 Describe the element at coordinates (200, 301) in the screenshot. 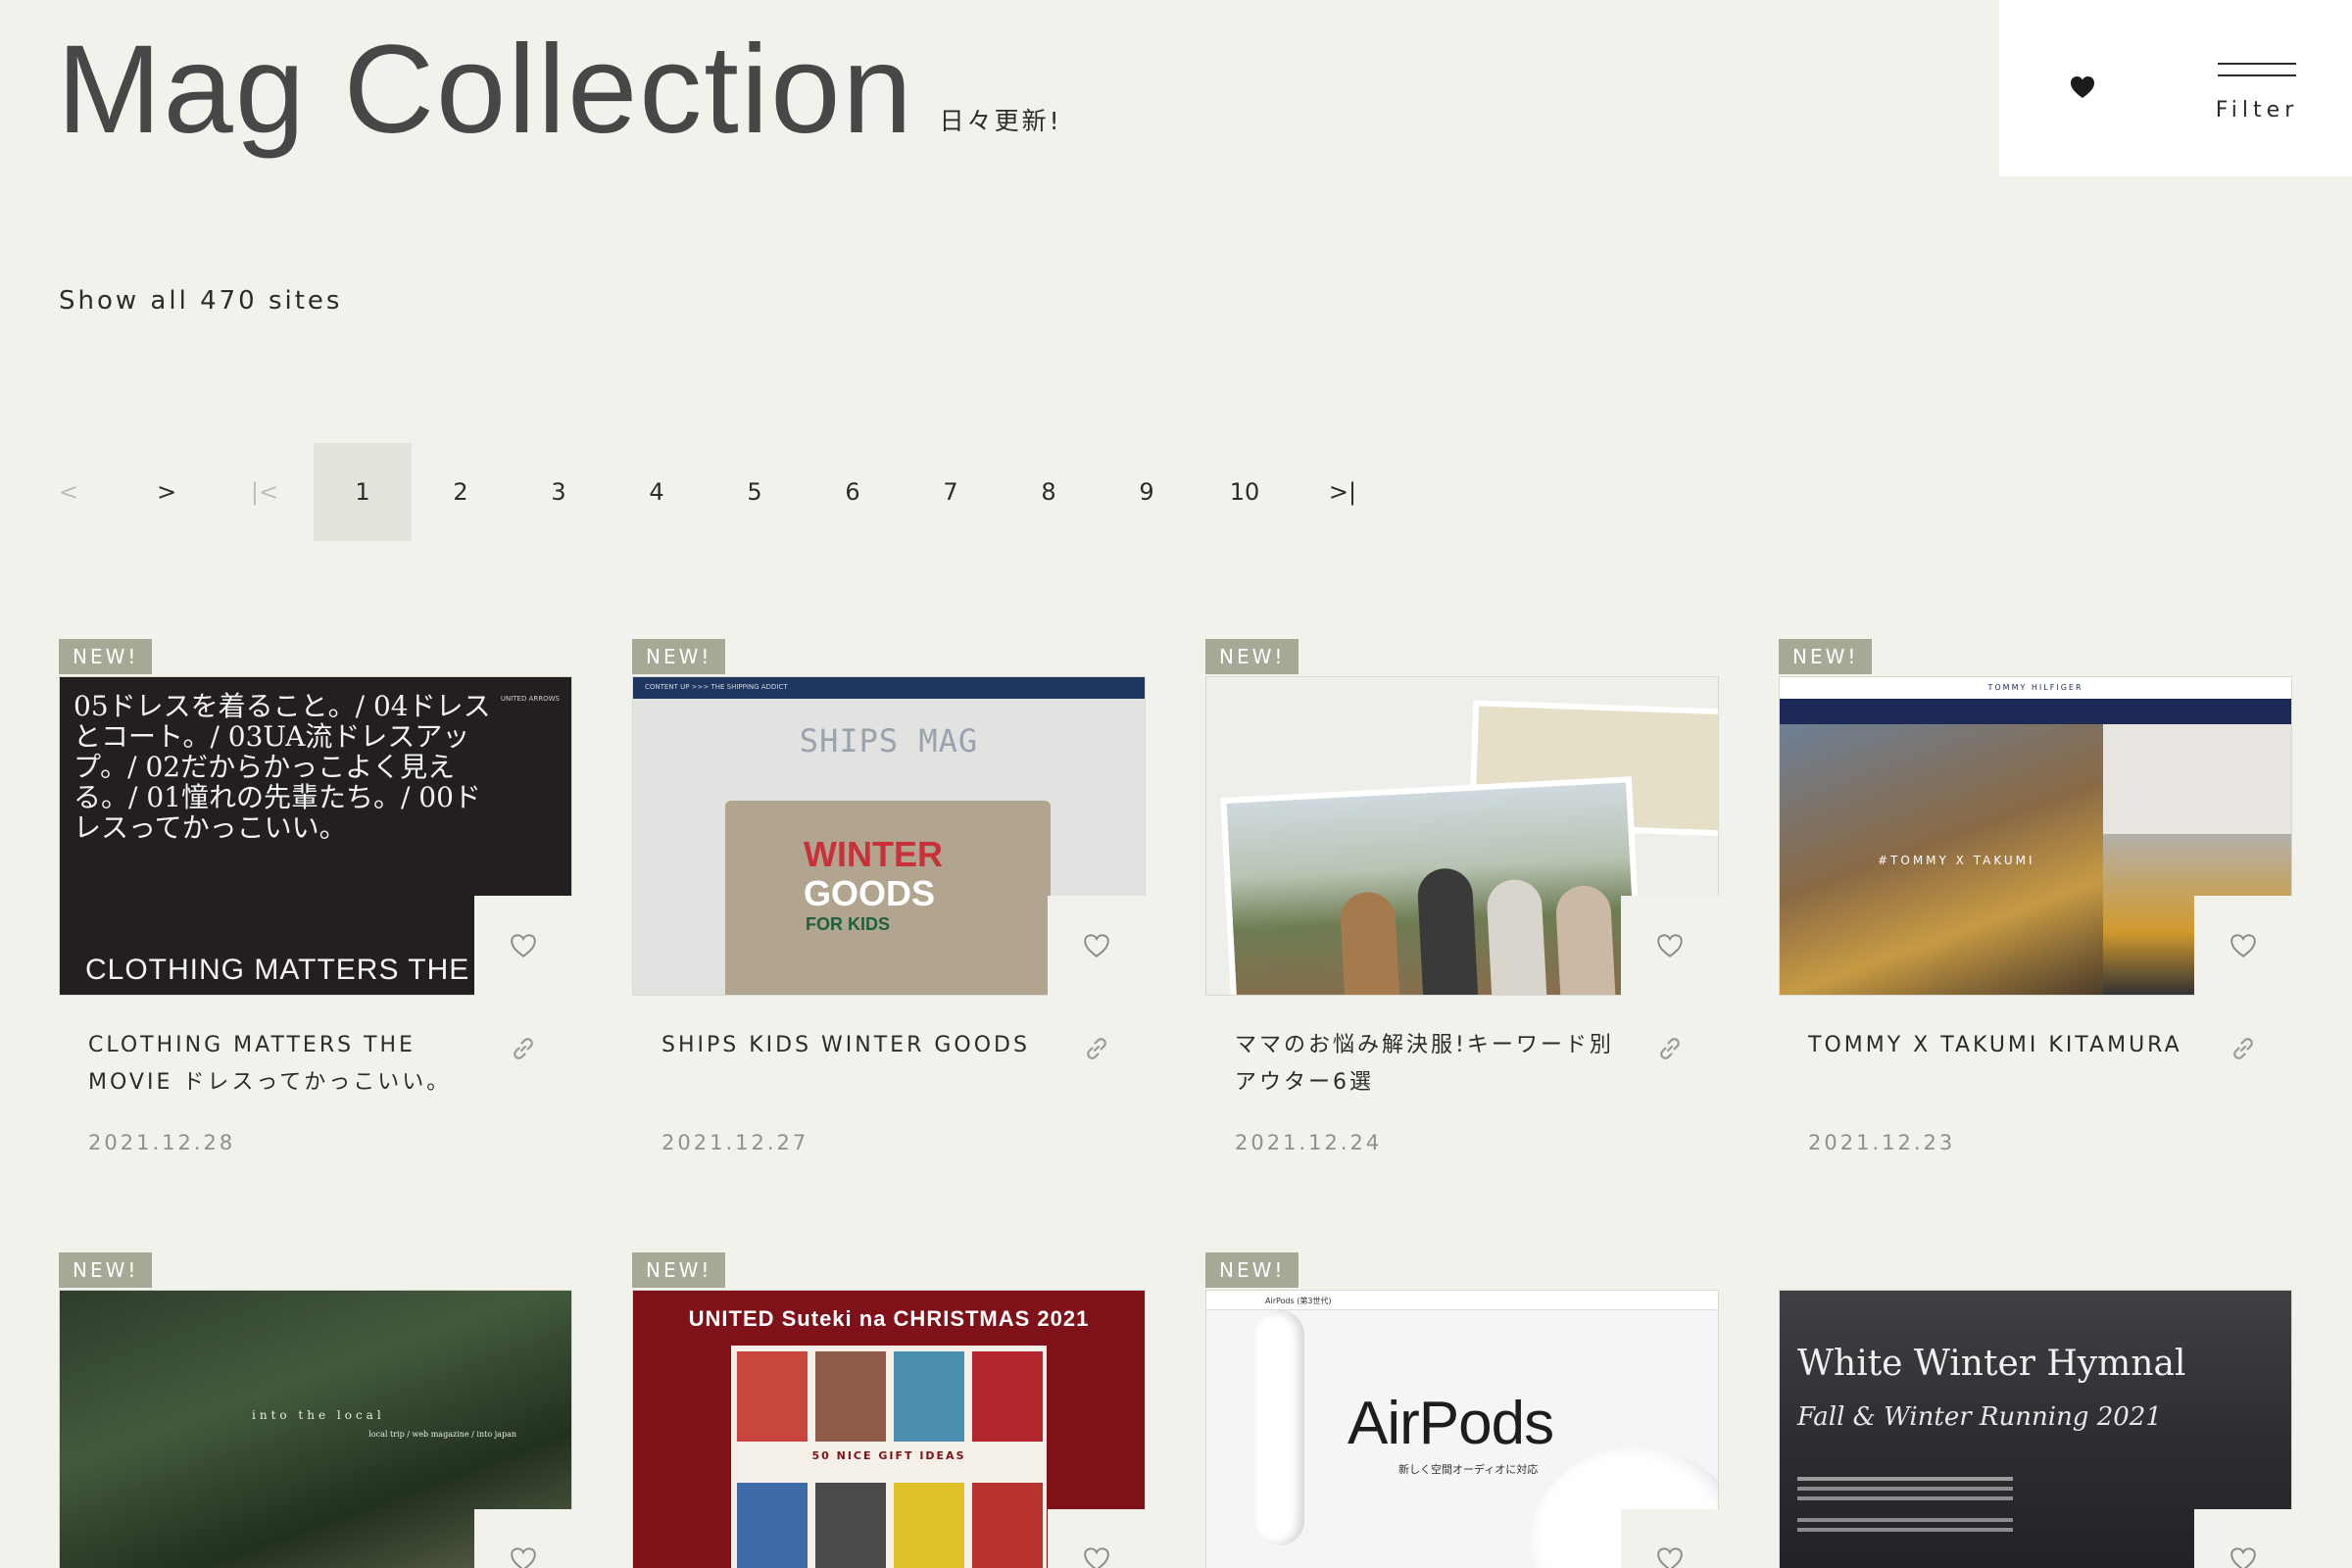

I see `show-all-sites-link: Show all 470 sites` at that location.